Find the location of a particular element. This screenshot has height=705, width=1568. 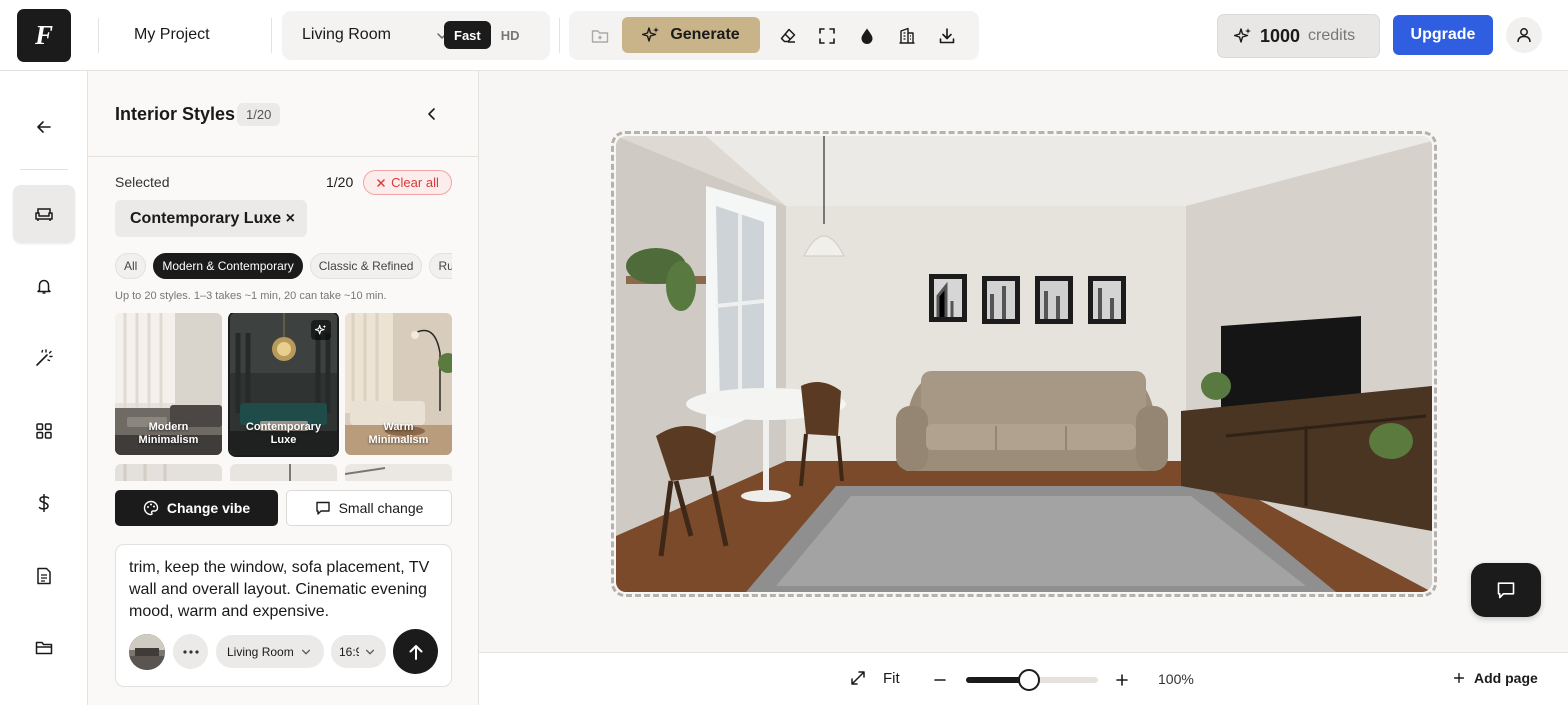

rail-item-gallery is located at coordinates (44, 431).